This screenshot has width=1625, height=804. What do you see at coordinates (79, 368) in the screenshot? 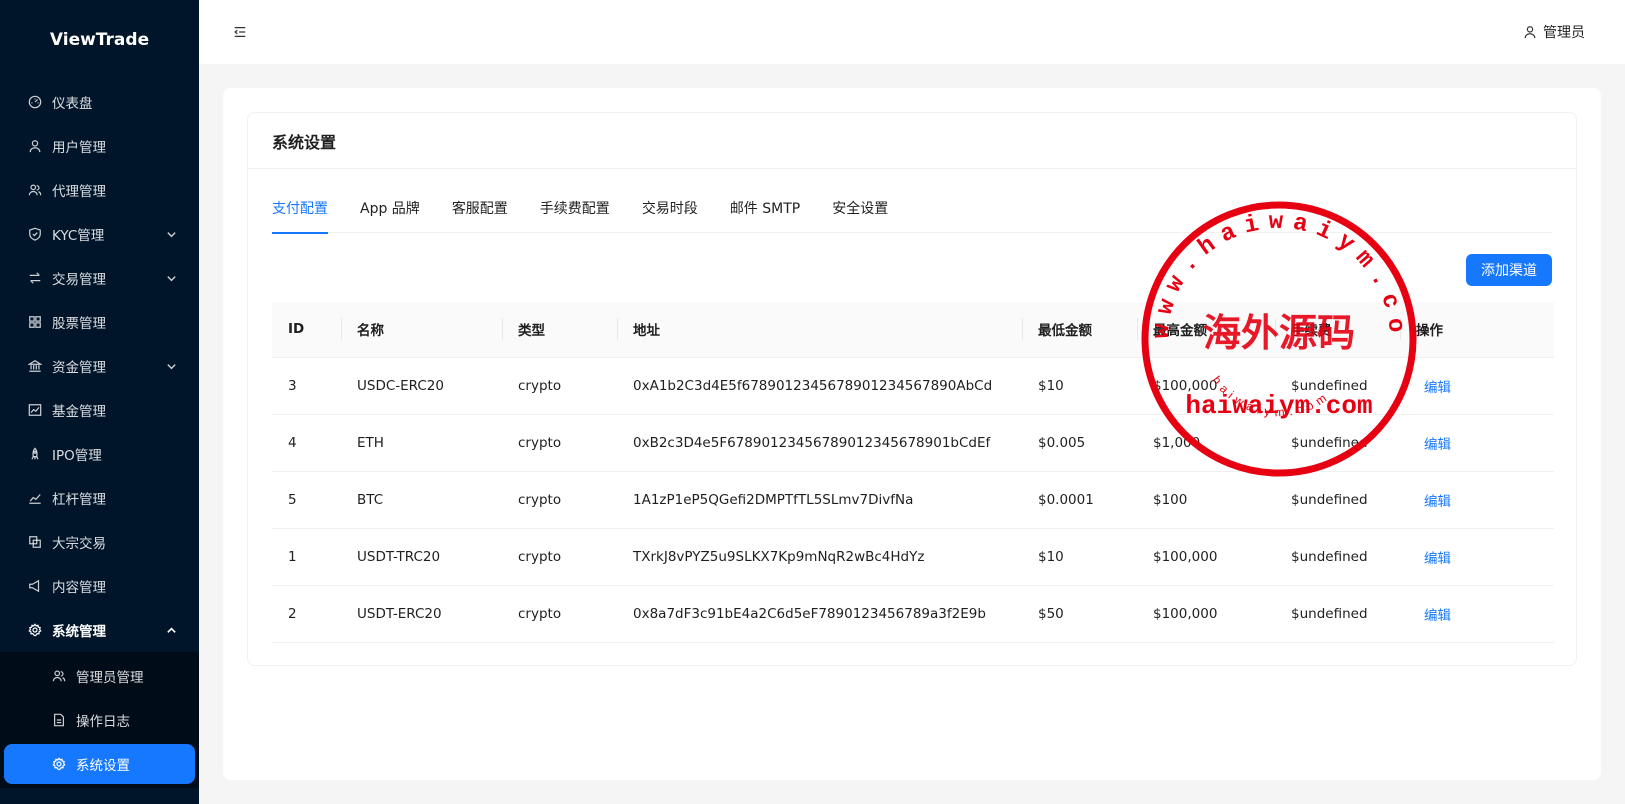
I see `sidebar-item-label: 资金管理` at bounding box center [79, 368].